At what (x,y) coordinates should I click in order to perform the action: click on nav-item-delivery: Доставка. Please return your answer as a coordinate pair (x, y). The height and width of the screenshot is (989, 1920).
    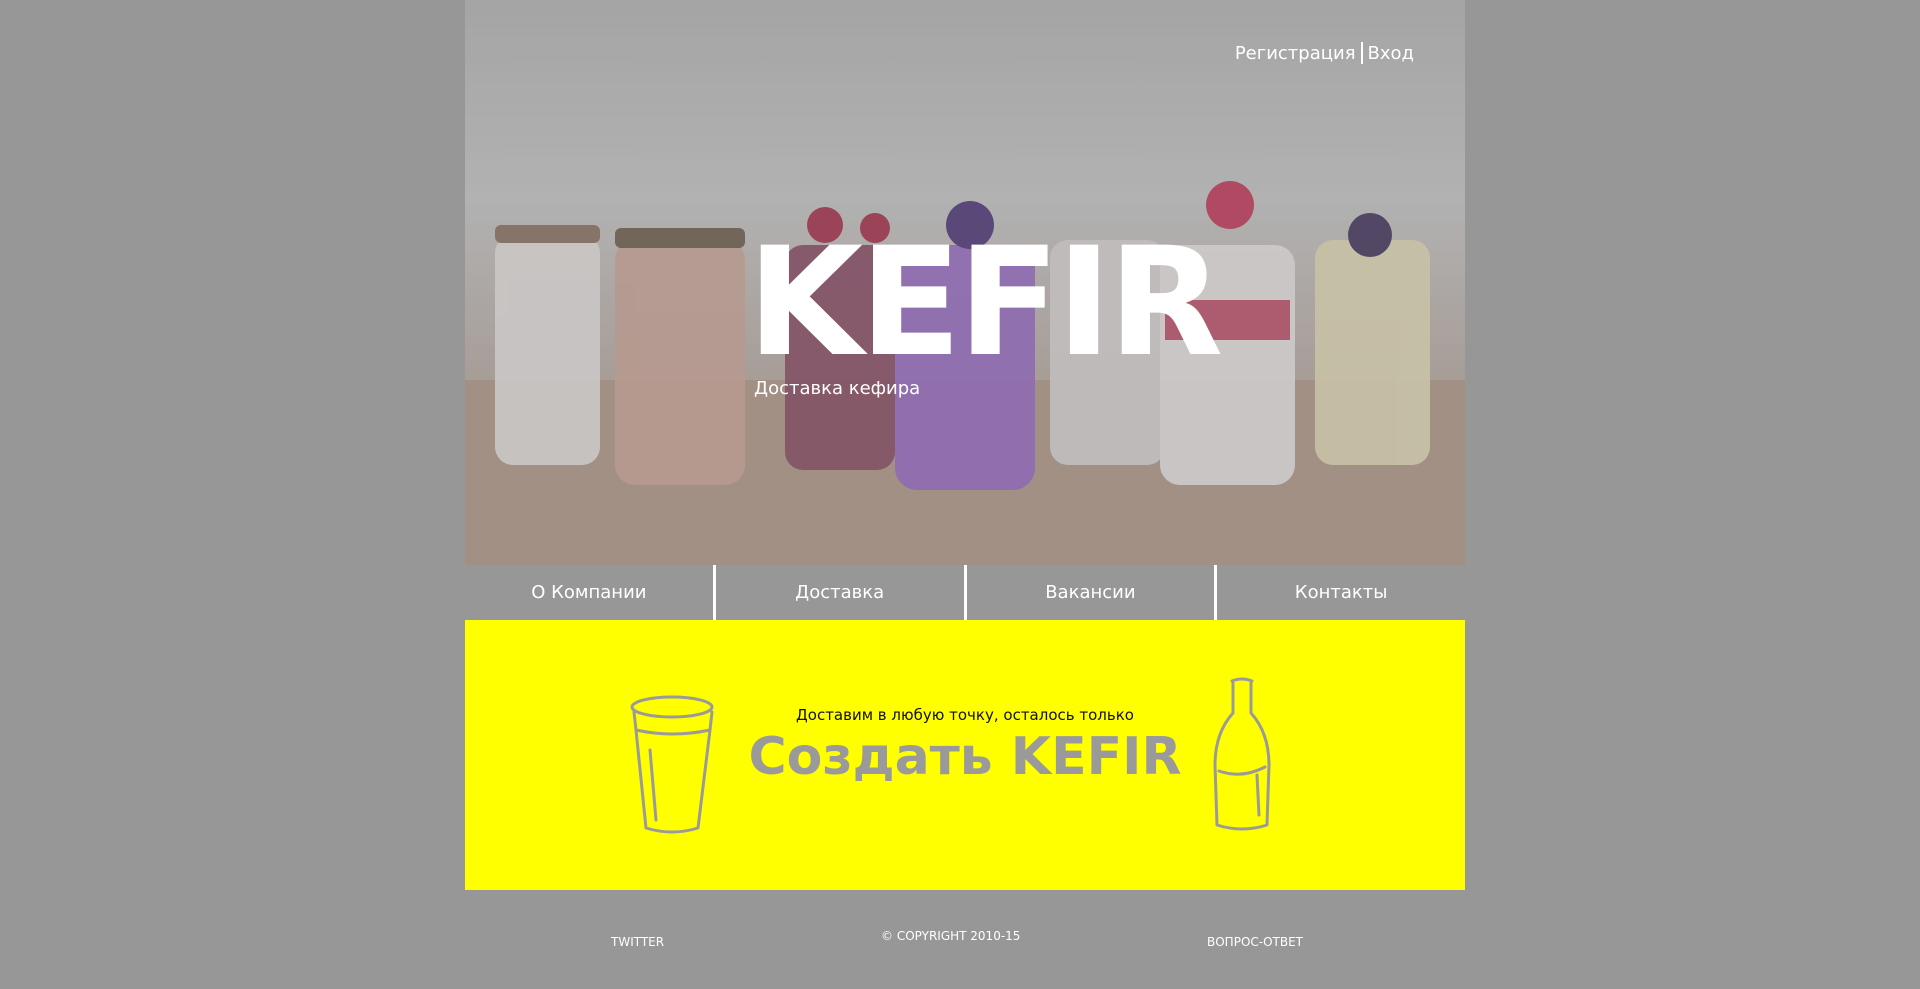
    Looking at the image, I should click on (838, 592).